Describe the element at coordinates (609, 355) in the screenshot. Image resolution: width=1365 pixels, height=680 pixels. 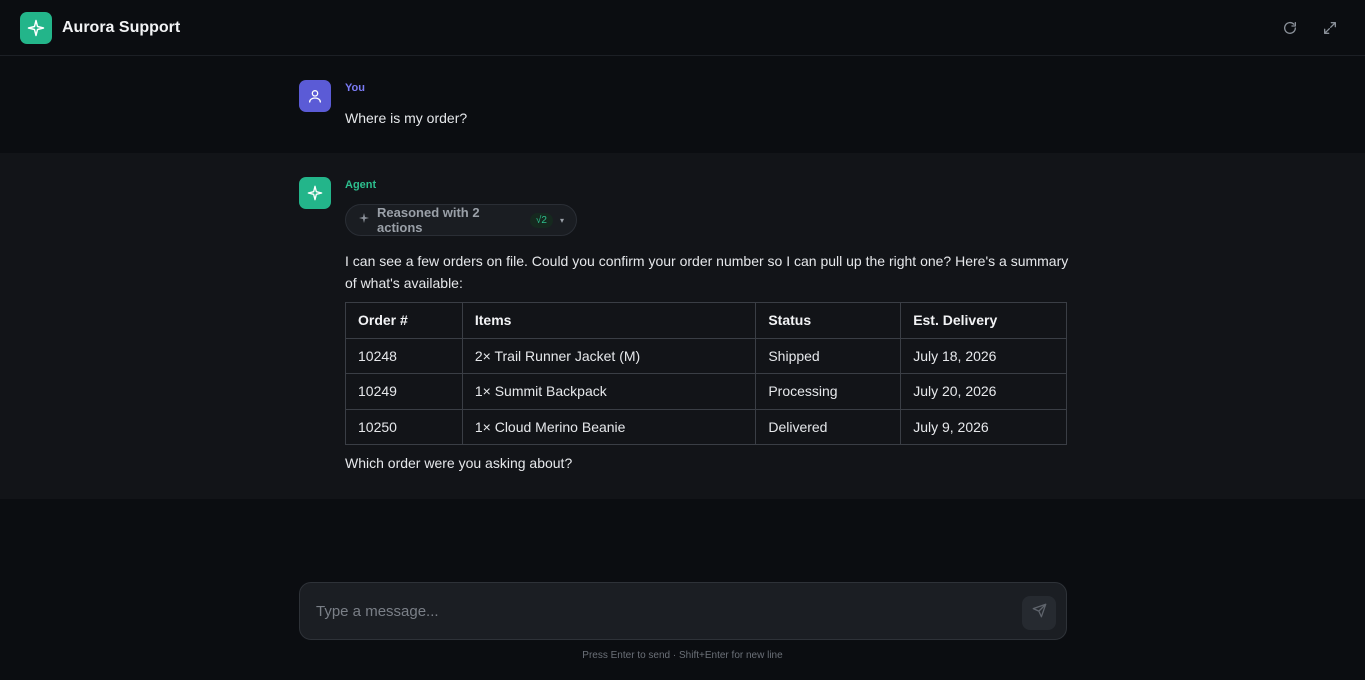
I see `table-cell: 2× Trail Runner Jacket (M)` at that location.